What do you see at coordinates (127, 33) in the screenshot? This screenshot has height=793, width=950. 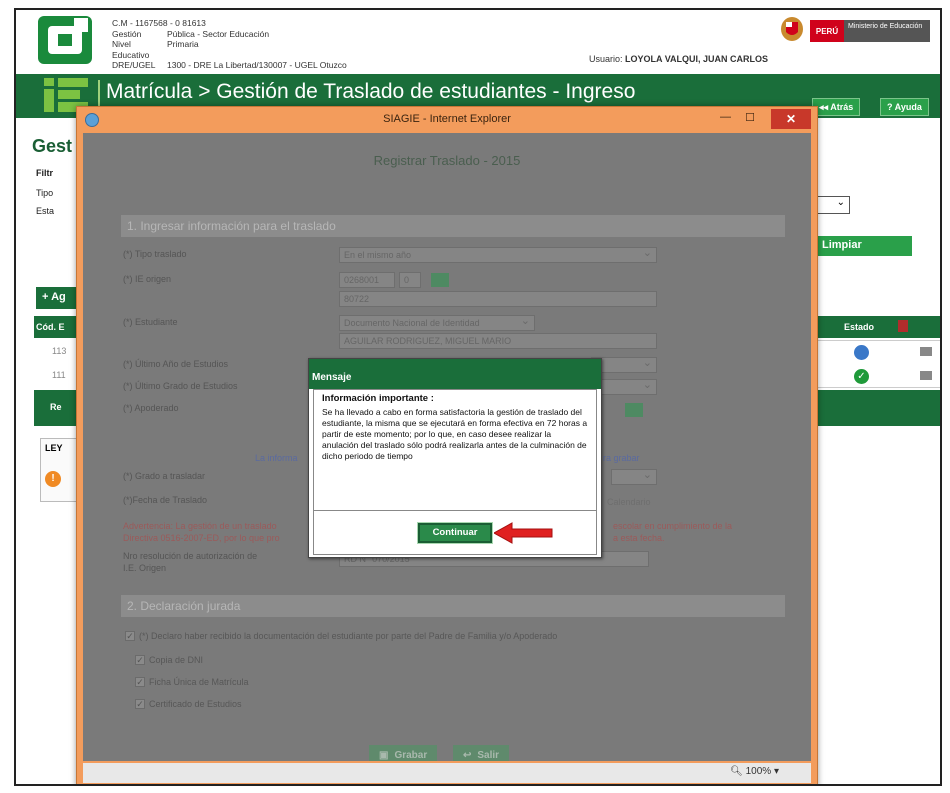 I see `gestion-label: Gestión` at bounding box center [127, 33].